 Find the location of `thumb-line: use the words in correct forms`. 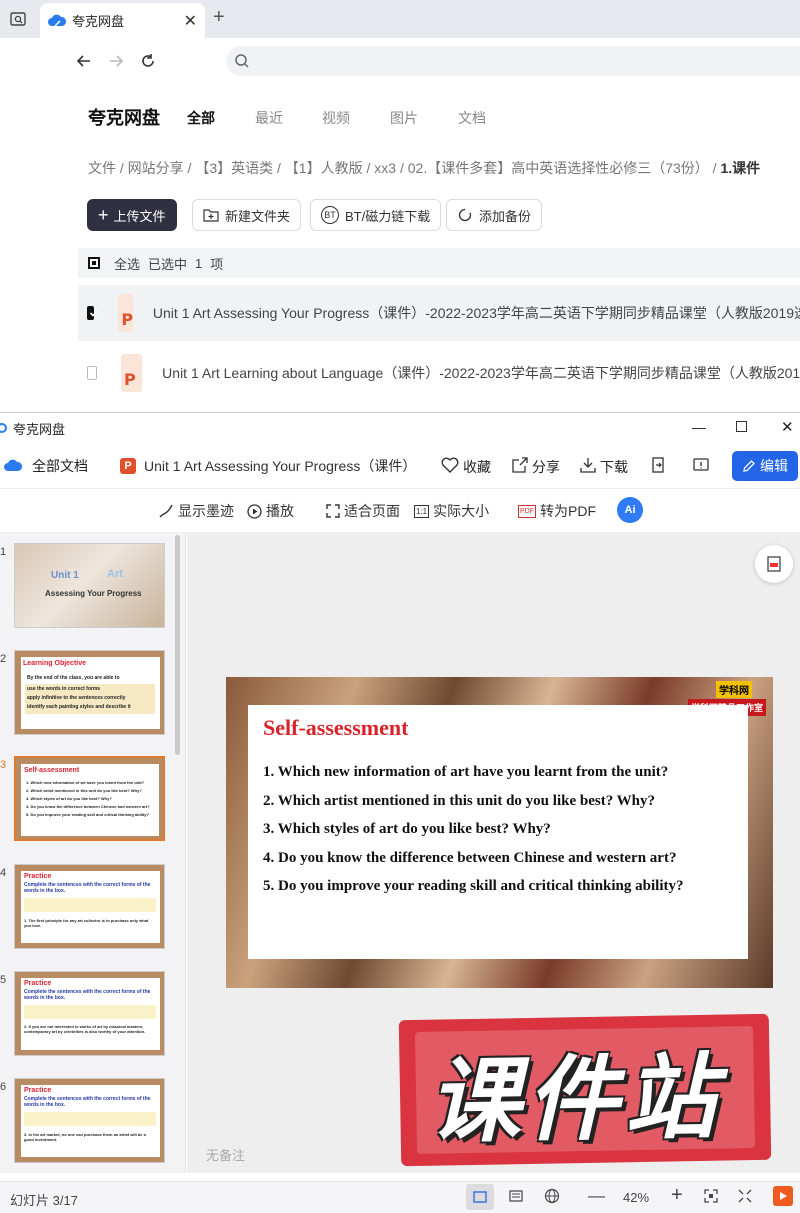

thumb-line: use the words in correct forms is located at coordinates (64, 689).